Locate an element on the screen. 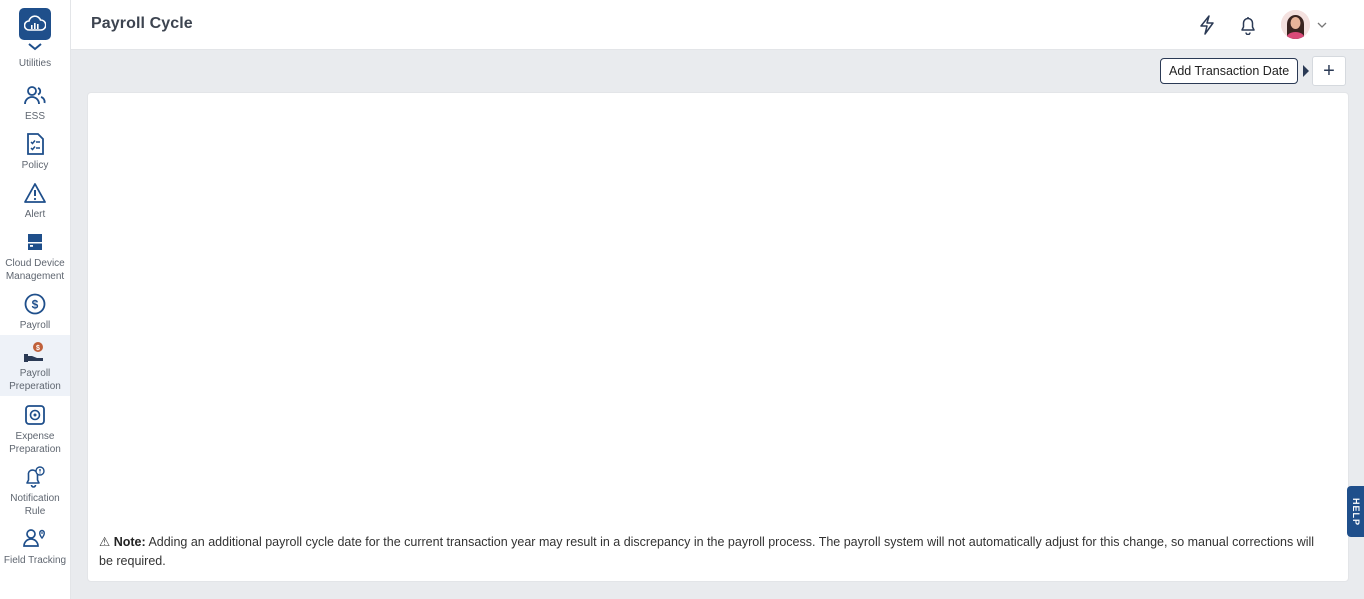  sidebar-item-label: Utilities is located at coordinates (35, 63).